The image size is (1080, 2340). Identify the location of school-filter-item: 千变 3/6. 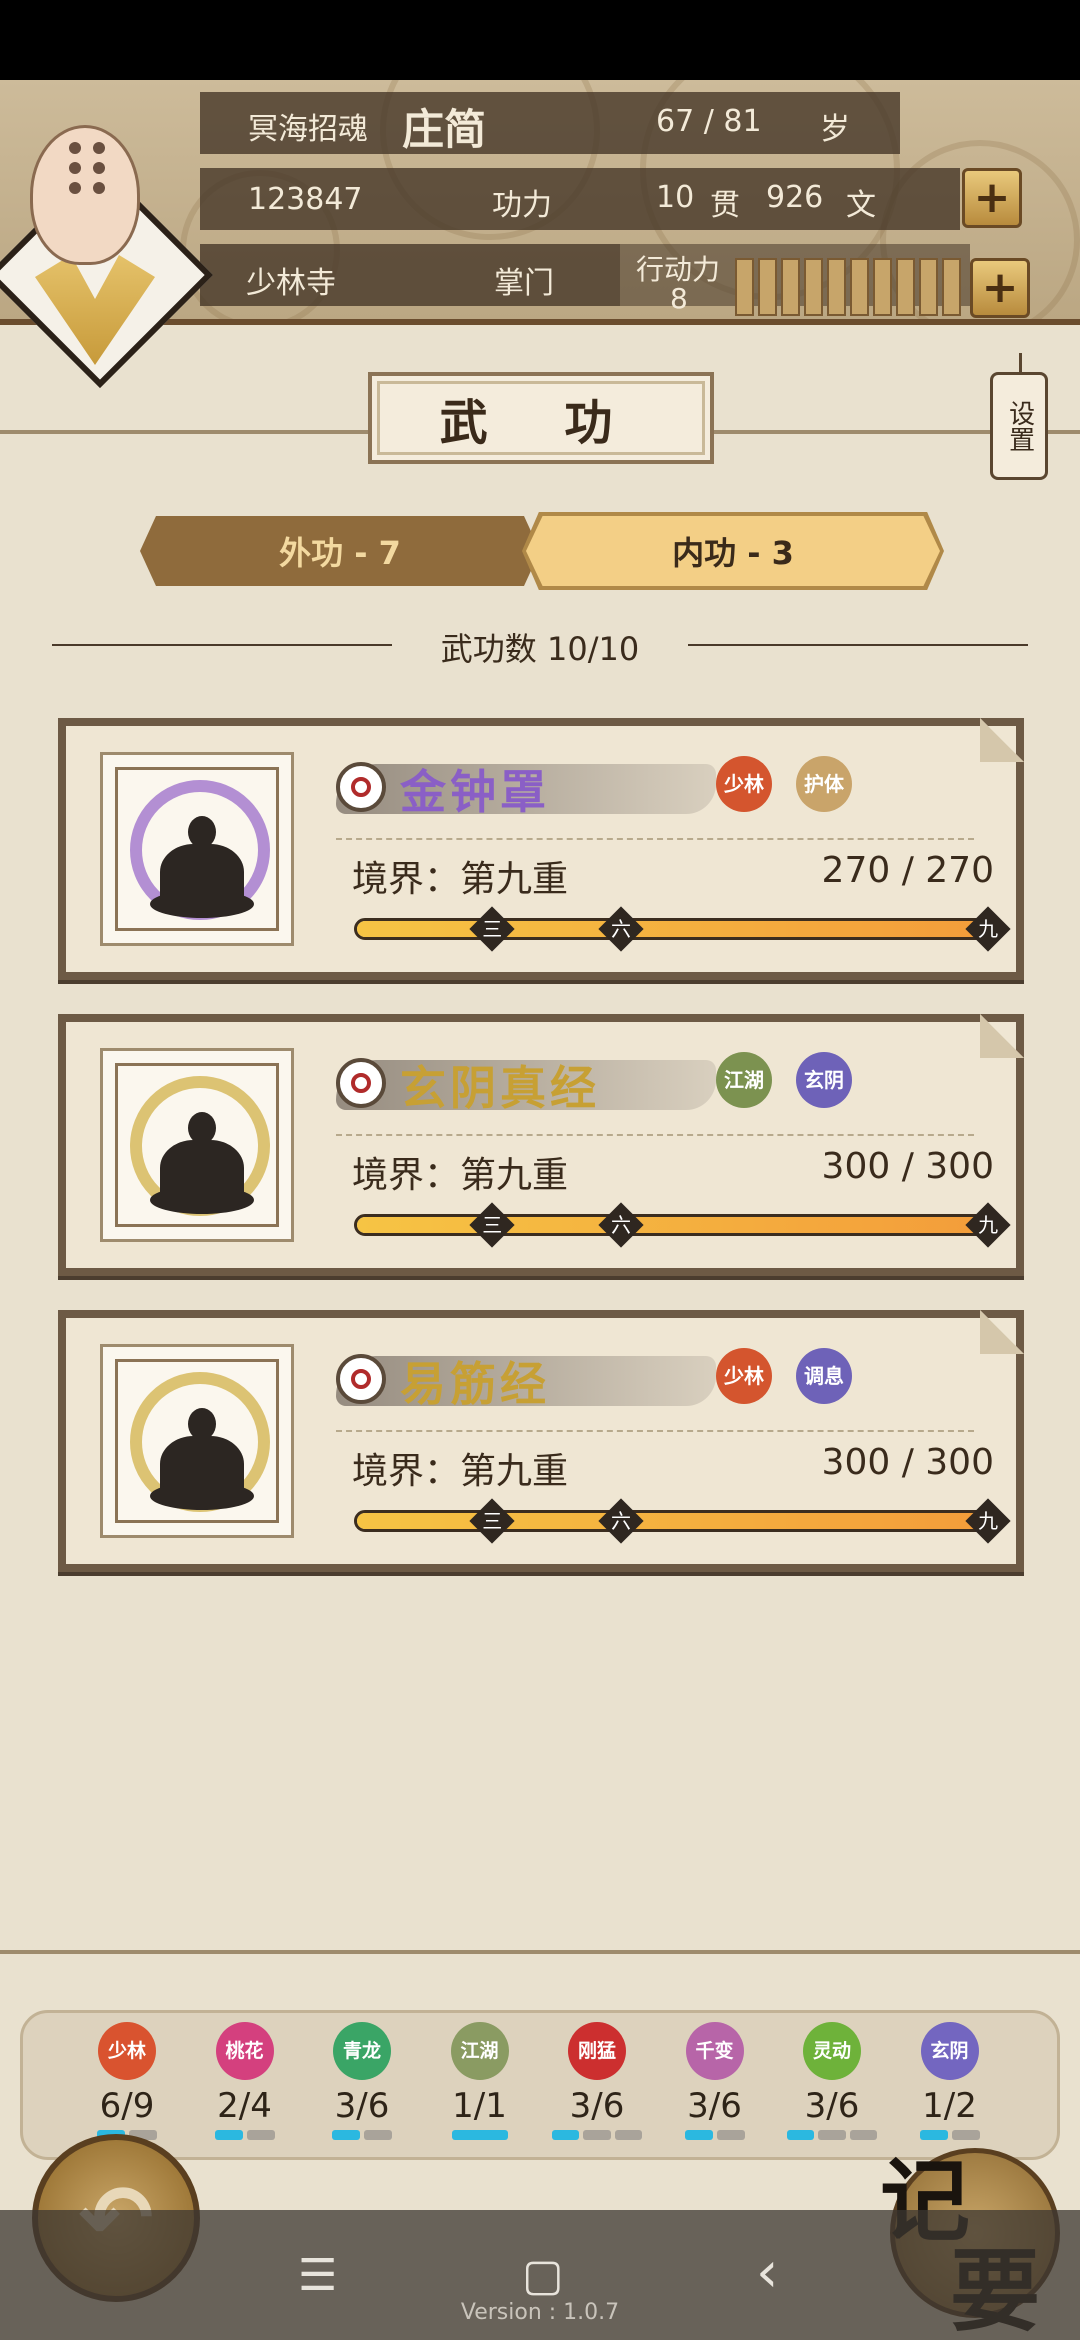
(715, 2081).